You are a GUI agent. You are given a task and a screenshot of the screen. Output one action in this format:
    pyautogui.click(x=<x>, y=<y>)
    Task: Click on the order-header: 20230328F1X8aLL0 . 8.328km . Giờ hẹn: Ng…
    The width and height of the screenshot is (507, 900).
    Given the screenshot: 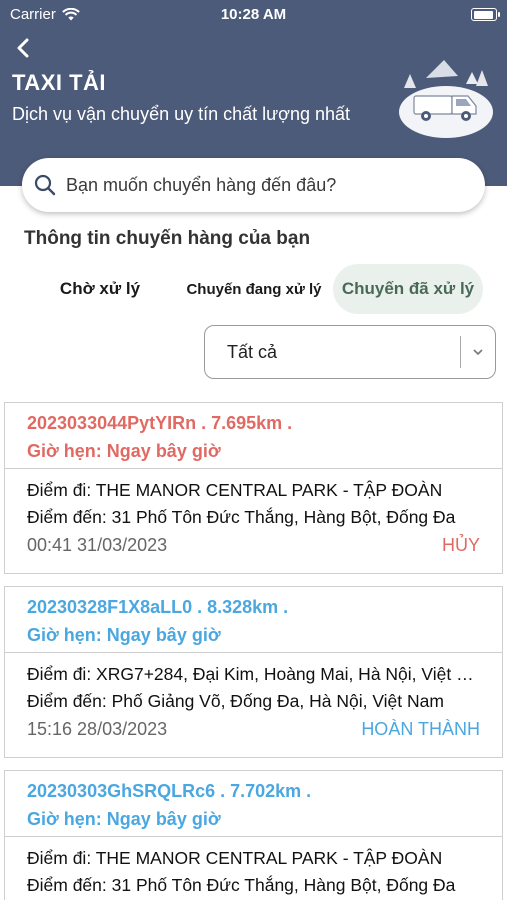 What is the action you would take?
    pyautogui.click(x=253, y=620)
    